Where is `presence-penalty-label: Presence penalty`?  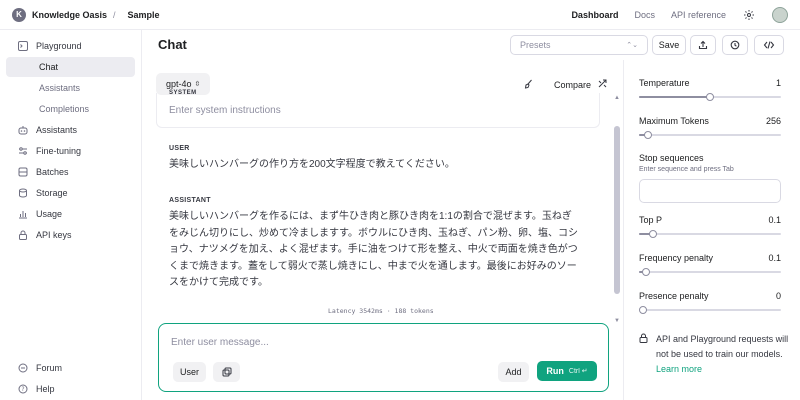
presence-penalty-label: Presence penalty is located at coordinates (674, 296).